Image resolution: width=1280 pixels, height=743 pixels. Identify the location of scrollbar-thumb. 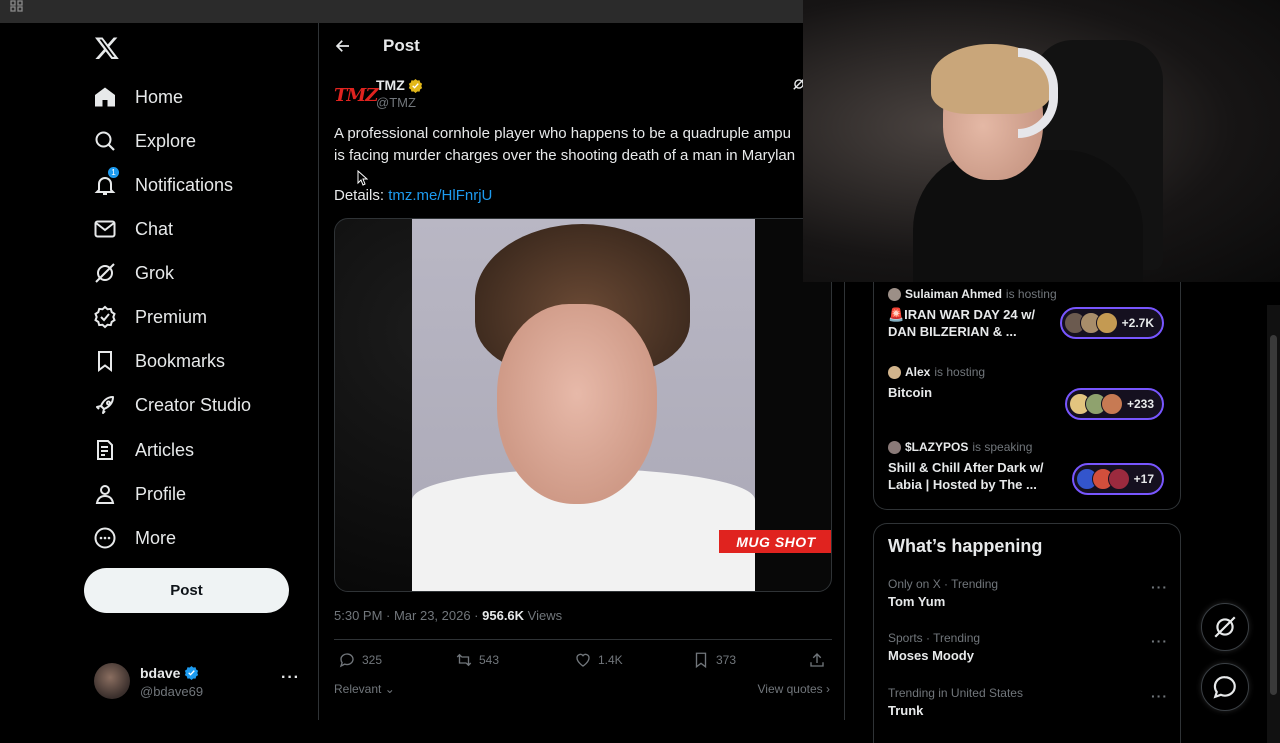
(1273, 515).